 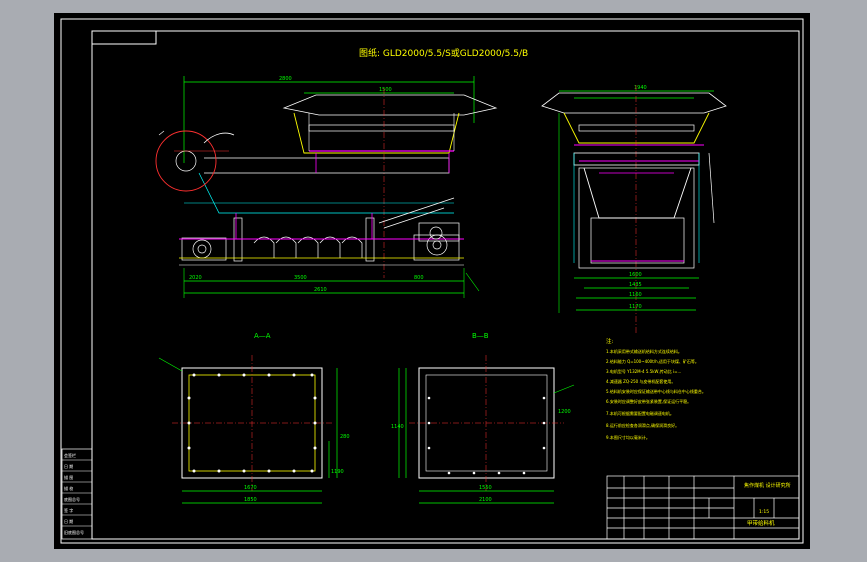 What do you see at coordinates (72, 499) in the screenshot?
I see `strip-cell: 底图总号` at bounding box center [72, 499].